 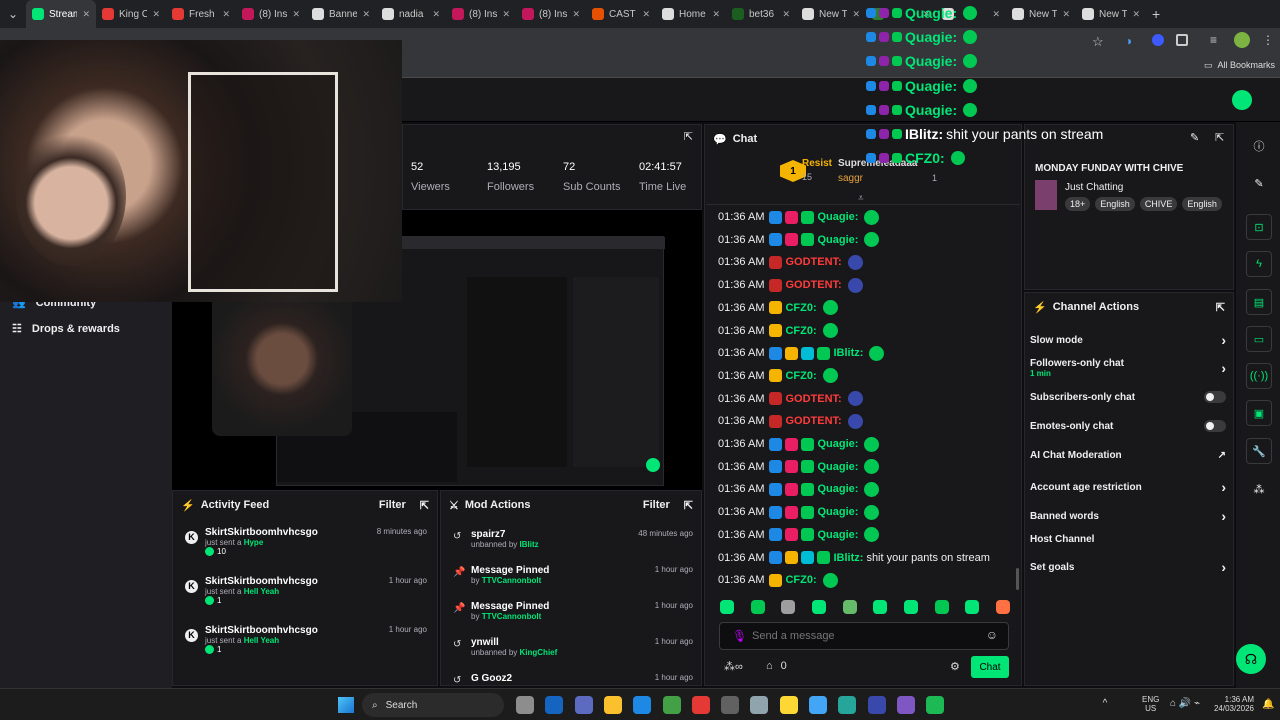 What do you see at coordinates (1128, 368) in the screenshot?
I see `channel-action-followers-only-chat: Followers-only chat 1 min ›` at bounding box center [1128, 368].